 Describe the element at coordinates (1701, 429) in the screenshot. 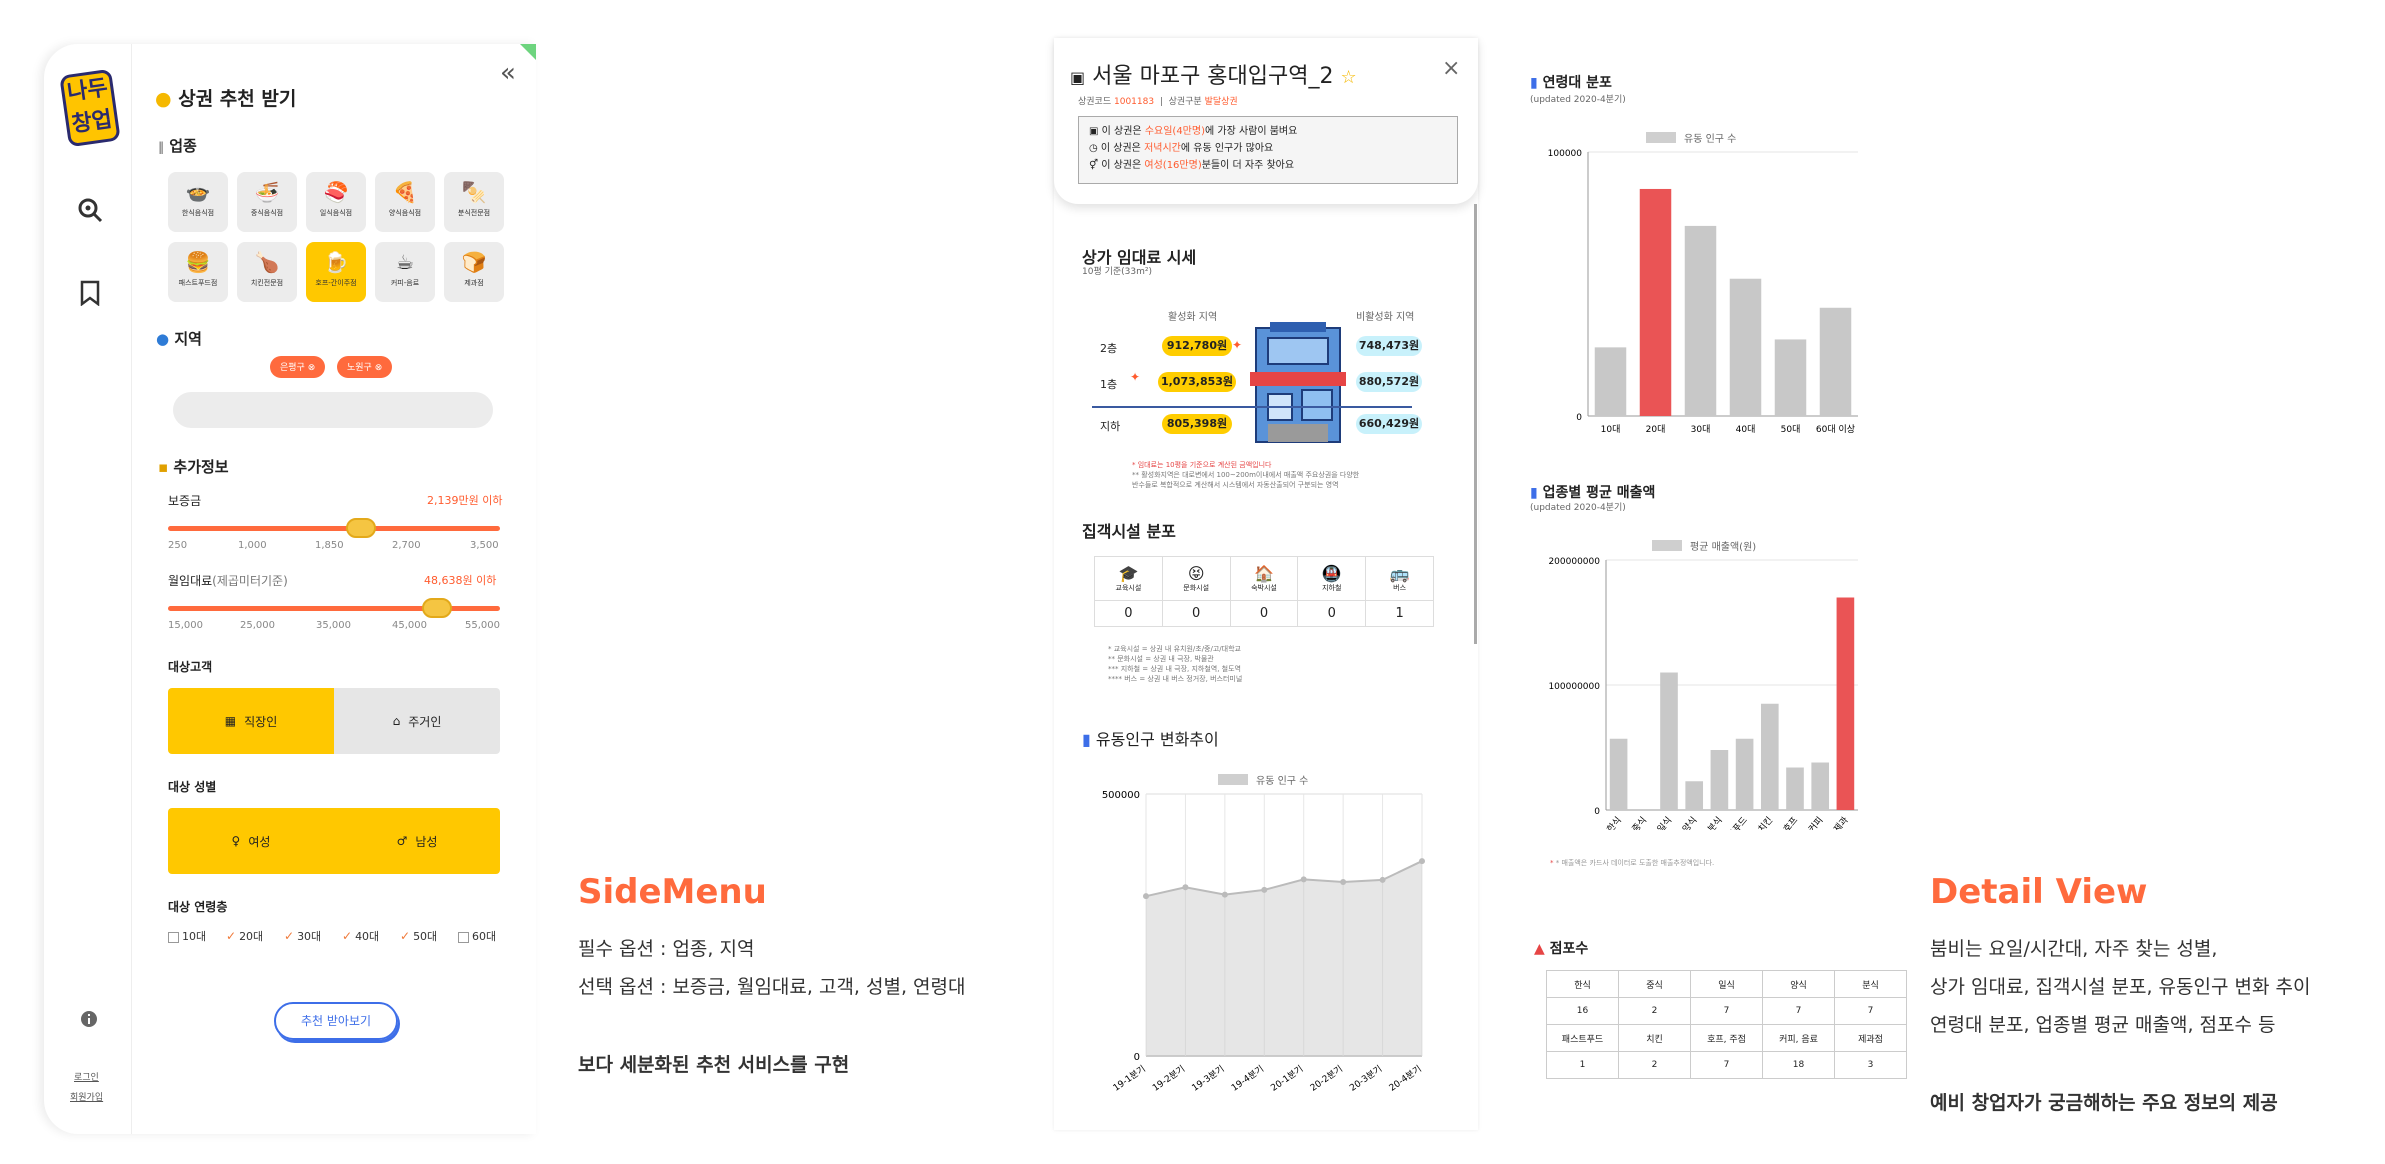

I see `x-tick-label: 30대` at that location.